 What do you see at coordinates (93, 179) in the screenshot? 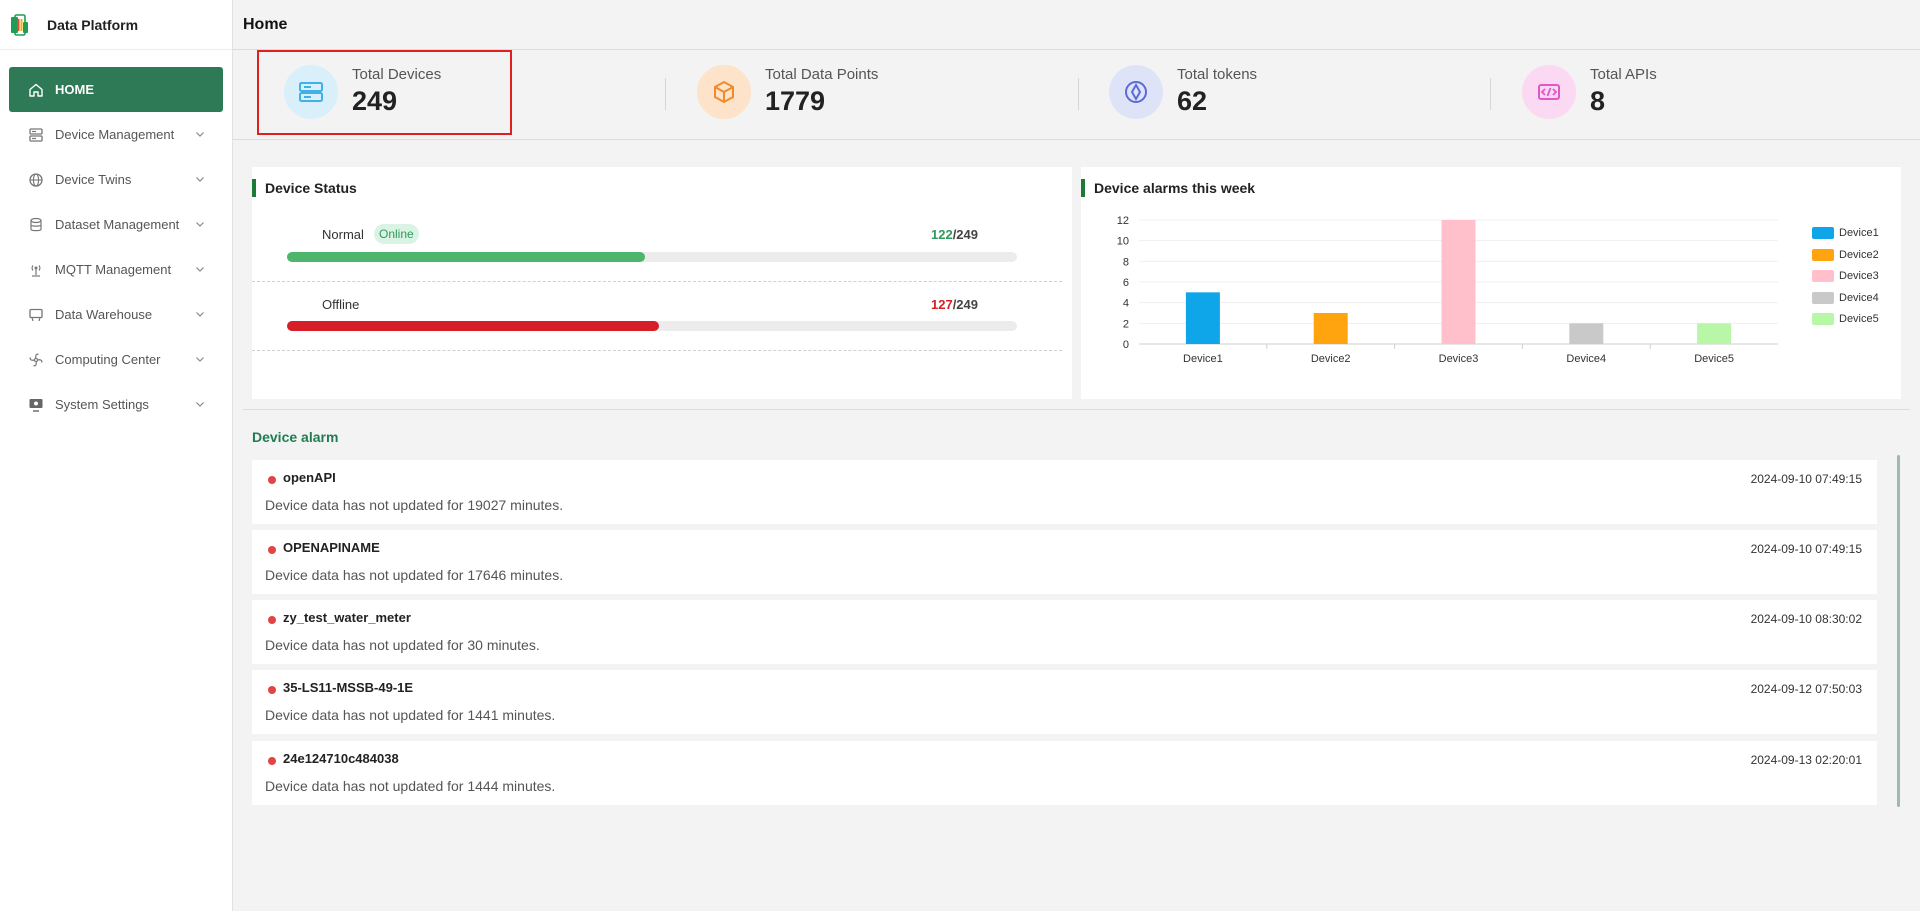
I see `sidebar-item-label: Device Twins` at bounding box center [93, 179].